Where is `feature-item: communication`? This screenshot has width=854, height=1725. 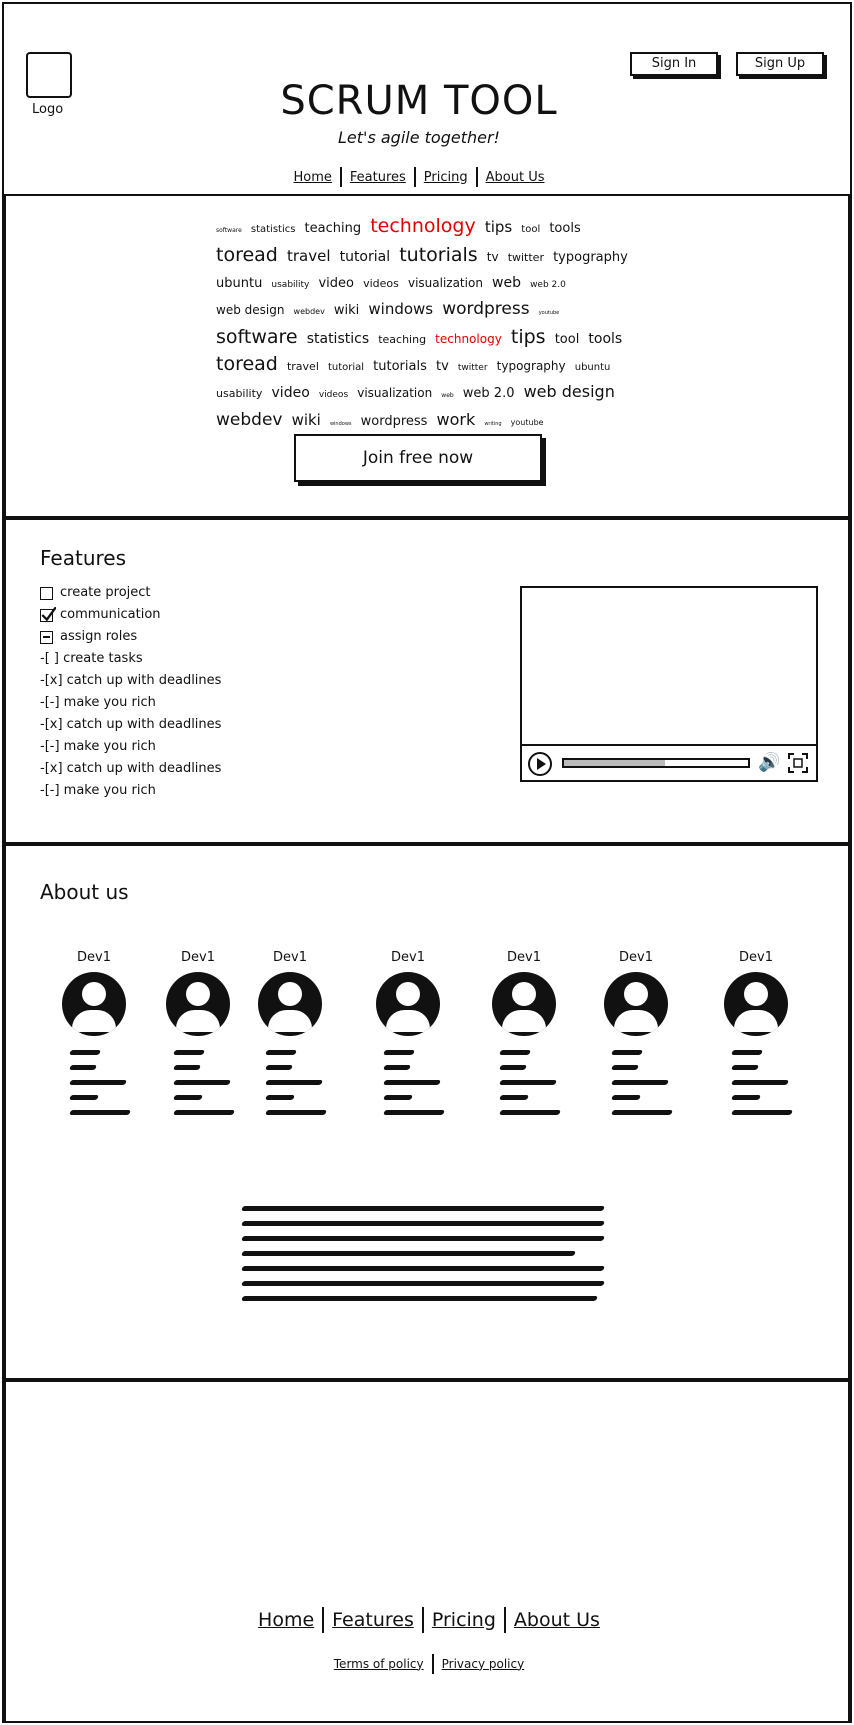 feature-item: communication is located at coordinates (130, 615).